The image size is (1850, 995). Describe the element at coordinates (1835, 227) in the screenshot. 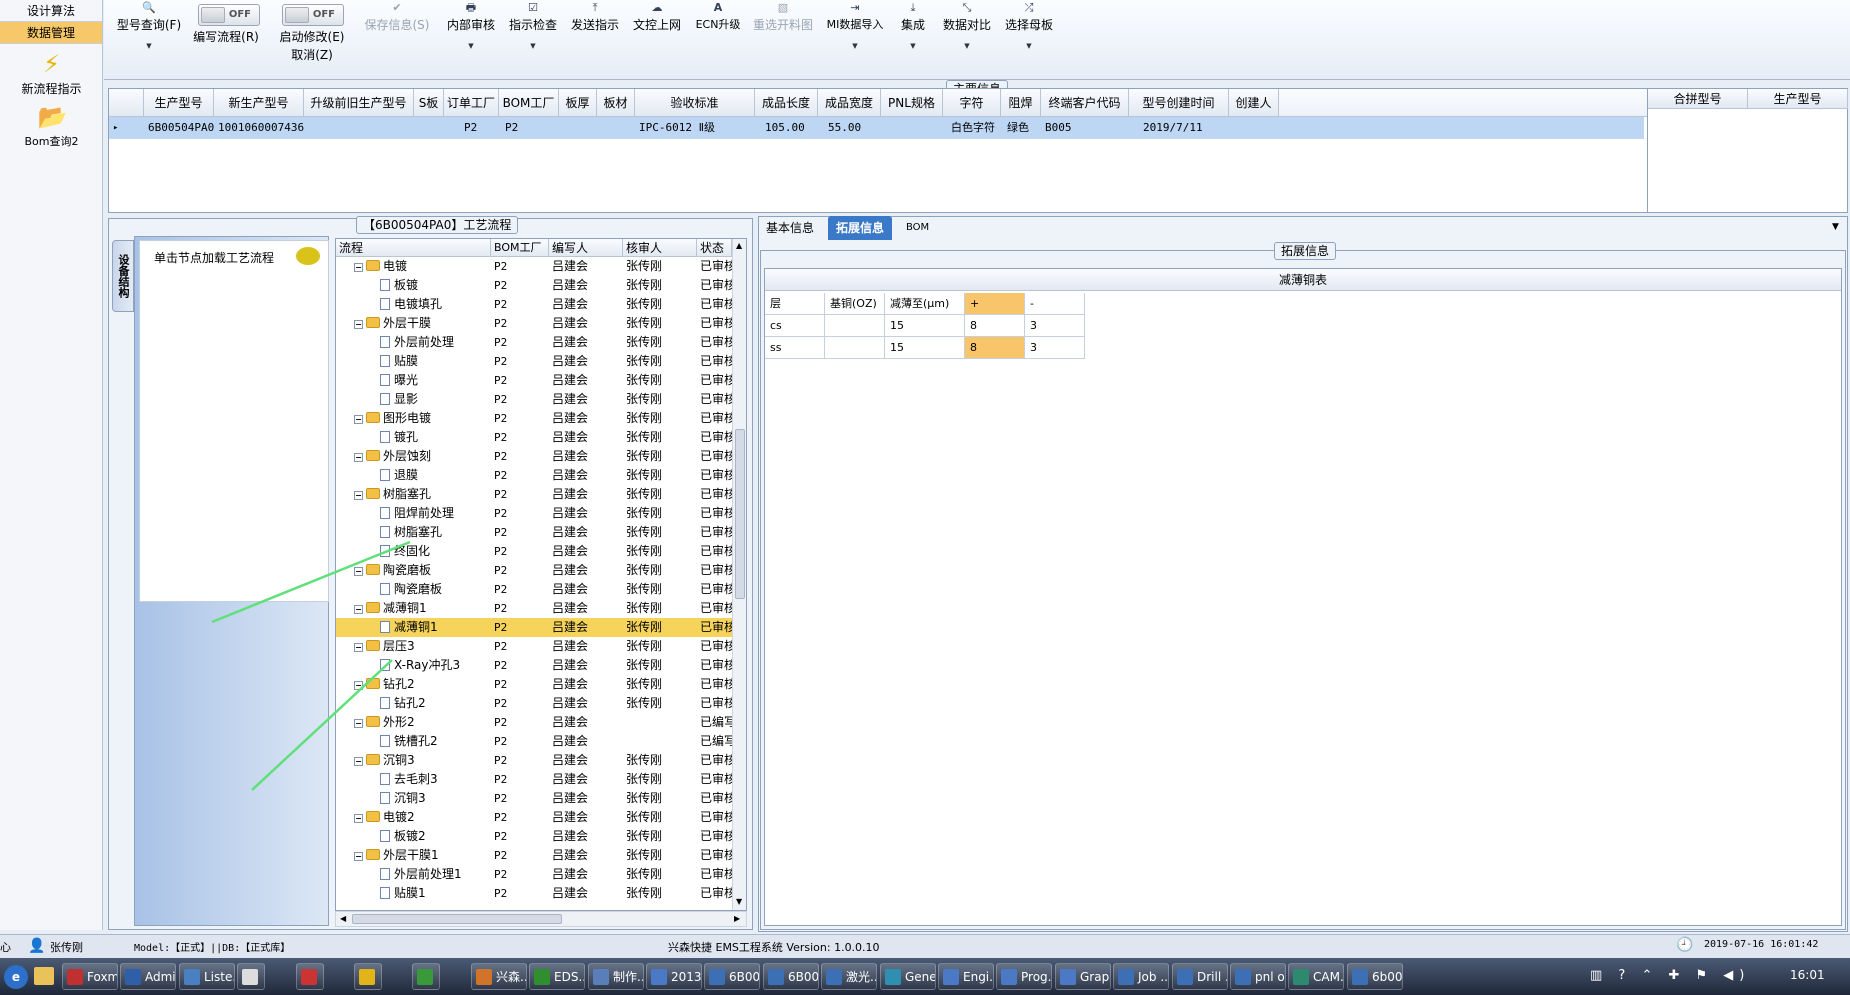

I see `chevron-down-icon: ▼` at that location.